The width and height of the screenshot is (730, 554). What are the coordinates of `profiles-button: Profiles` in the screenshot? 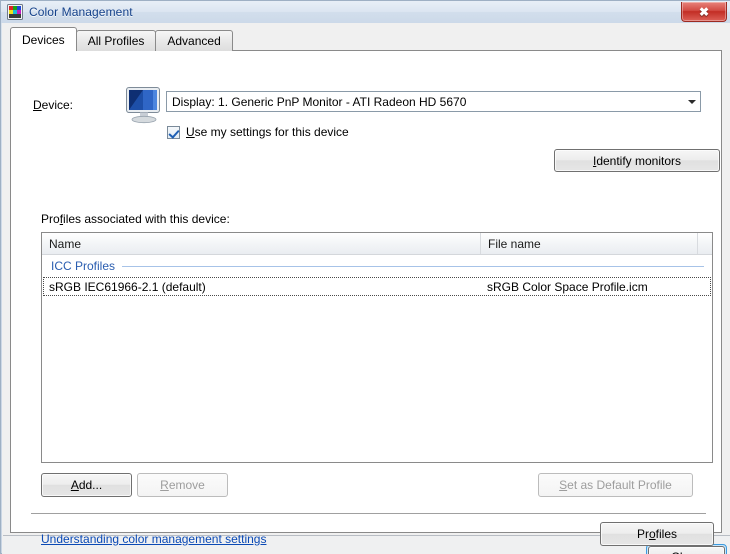 It's located at (657, 534).